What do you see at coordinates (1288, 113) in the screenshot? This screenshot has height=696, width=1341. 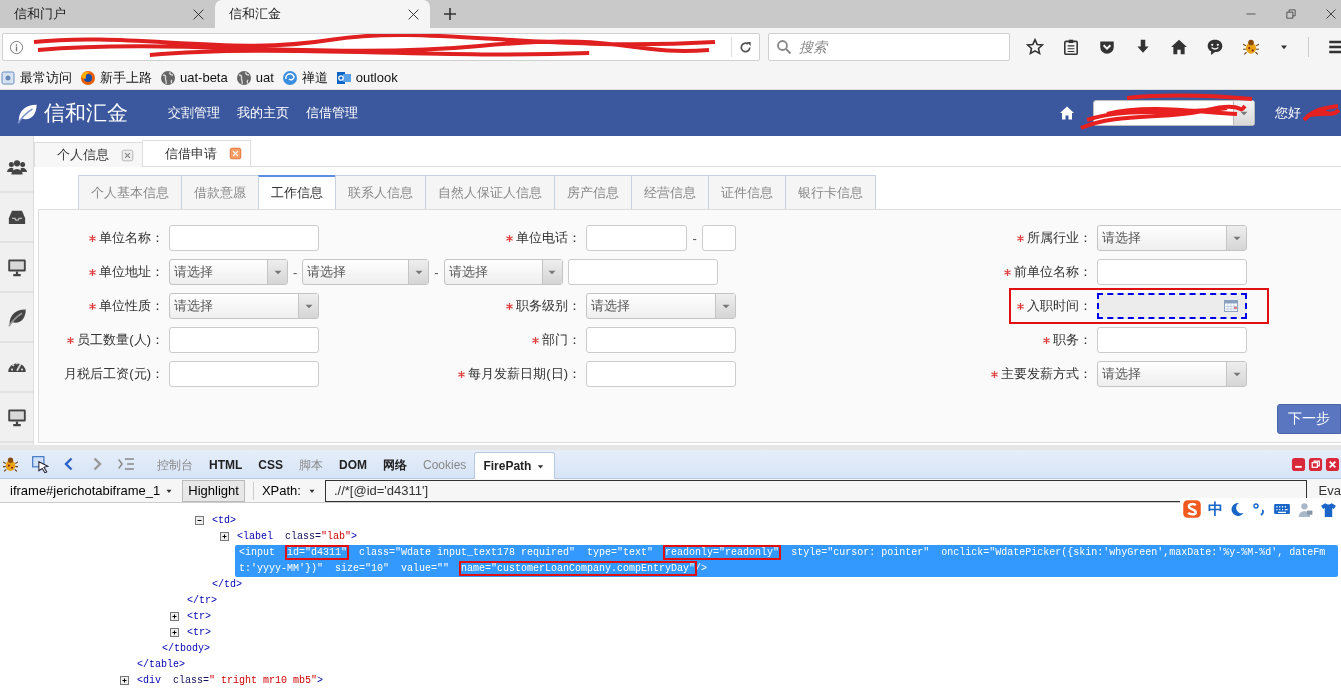 I see `greeting-text: 您好` at bounding box center [1288, 113].